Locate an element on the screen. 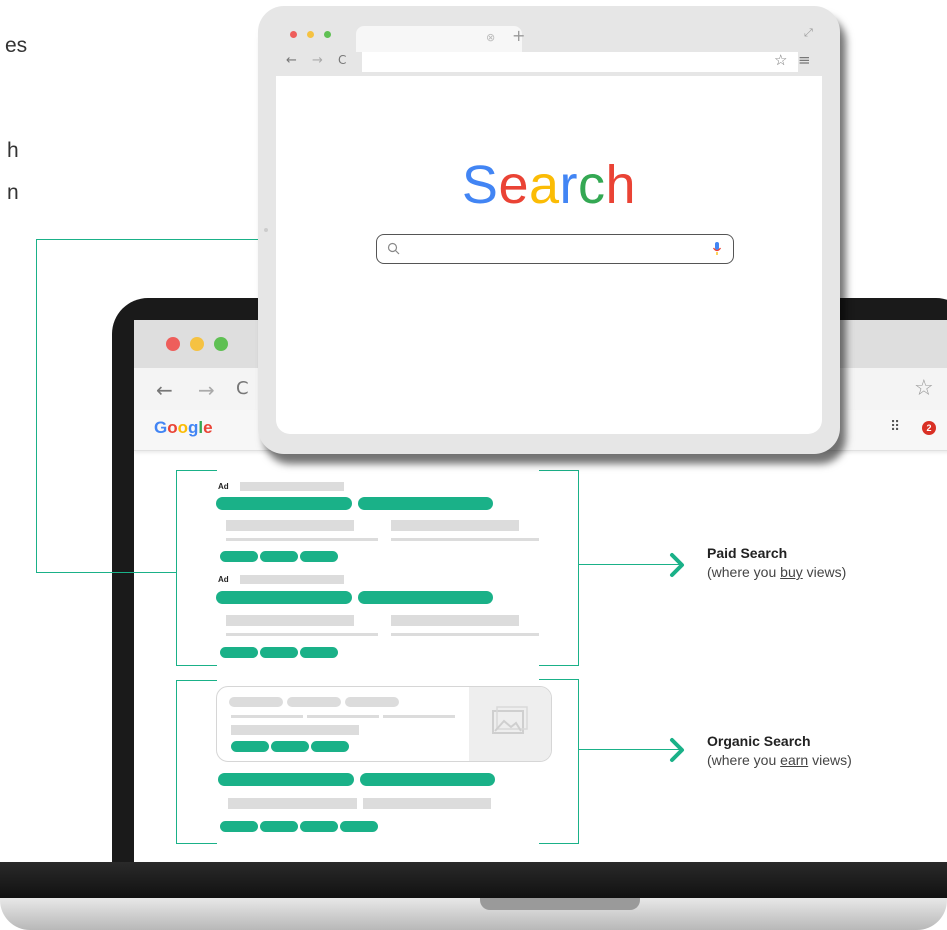  logo-letter: G is located at coordinates (161, 427).